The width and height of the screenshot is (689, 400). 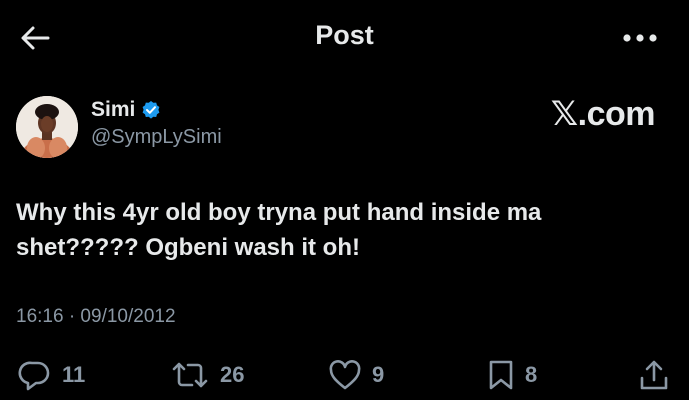 I want to click on page-title: Post, so click(x=344, y=35).